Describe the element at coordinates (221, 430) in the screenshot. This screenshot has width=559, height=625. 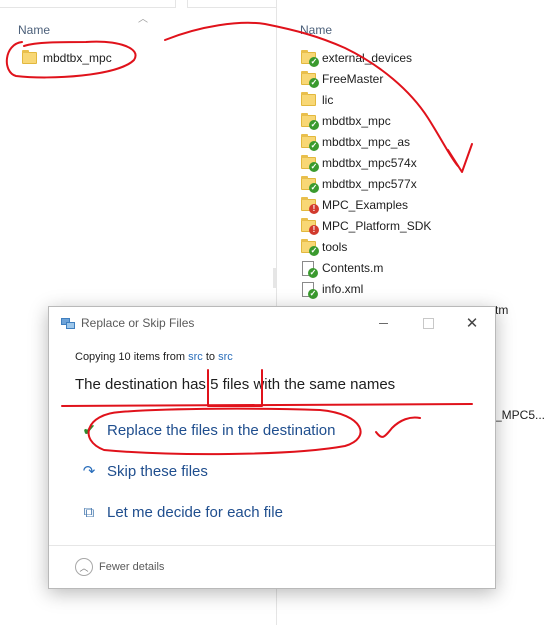
I see `option-label: Replace the files in the destination` at that location.